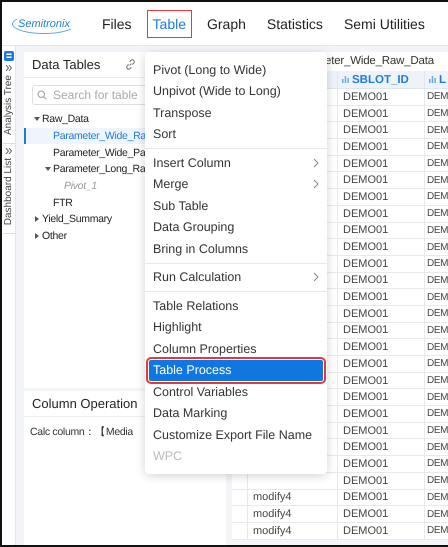 This screenshot has width=448, height=547. What do you see at coordinates (226, 24) in the screenshot?
I see `nav-tab: Graph` at bounding box center [226, 24].